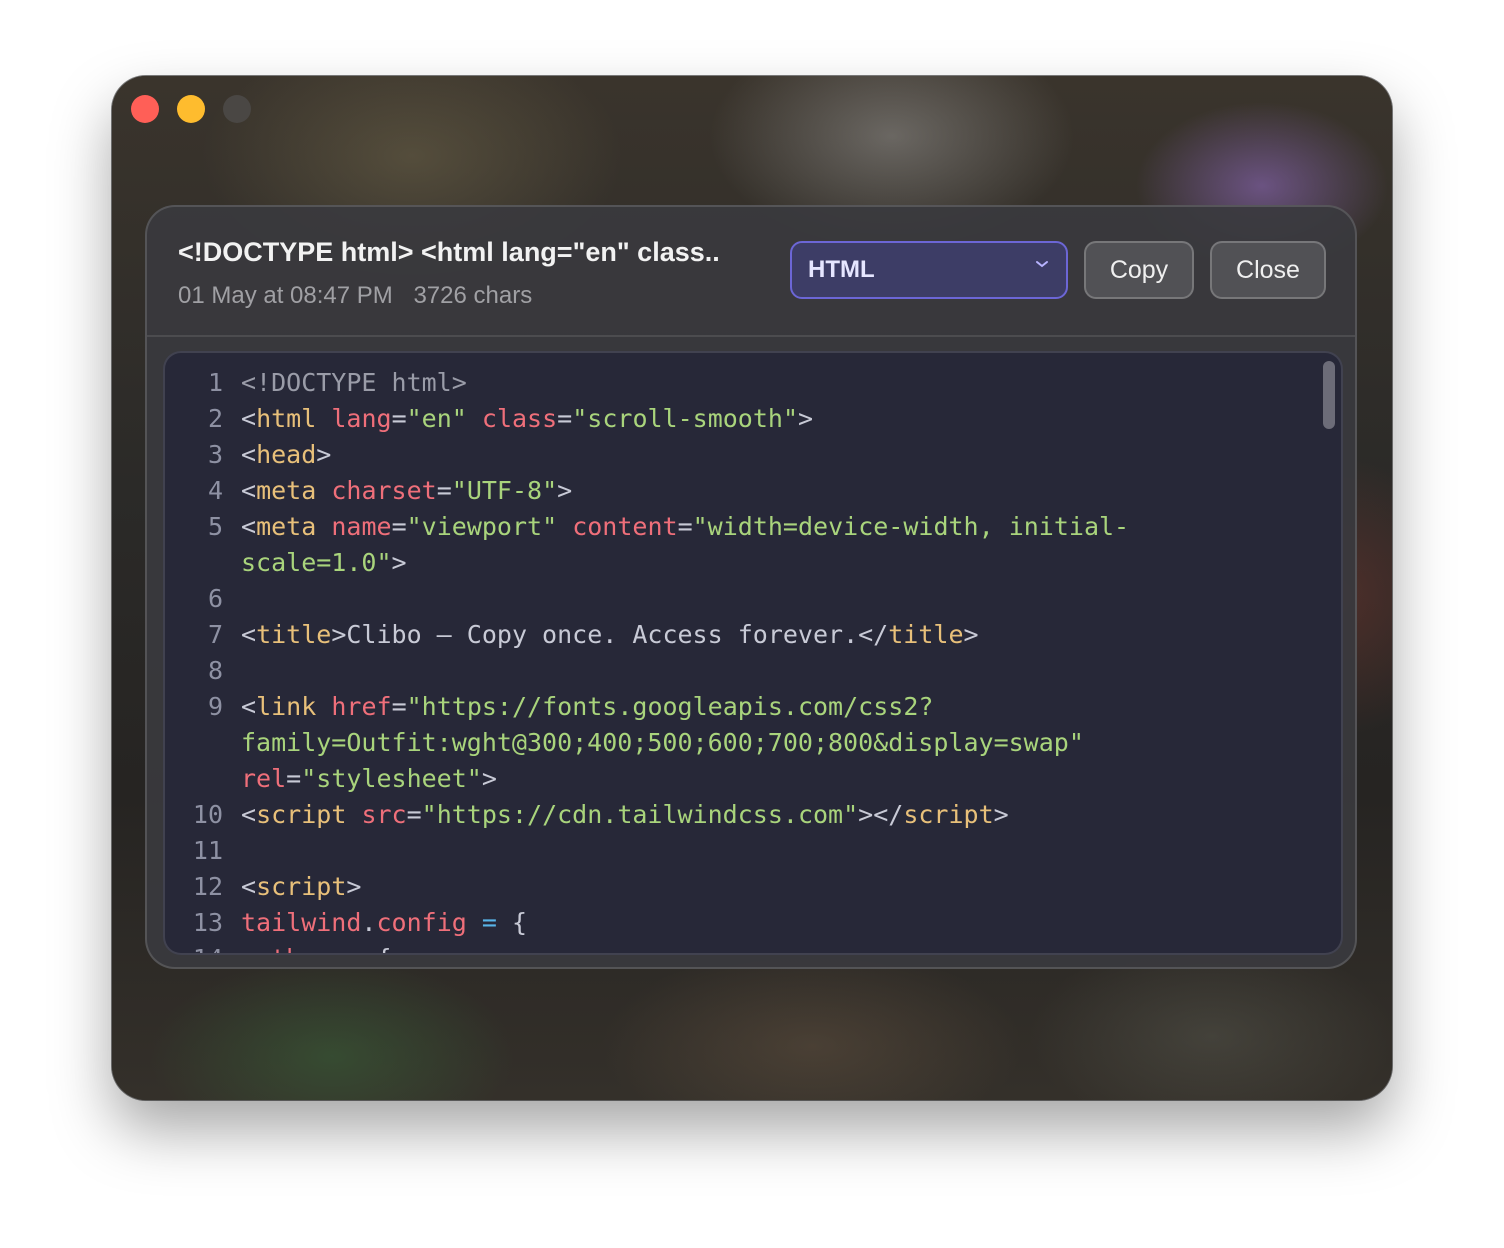  I want to click on close-button: Close, so click(1268, 270).